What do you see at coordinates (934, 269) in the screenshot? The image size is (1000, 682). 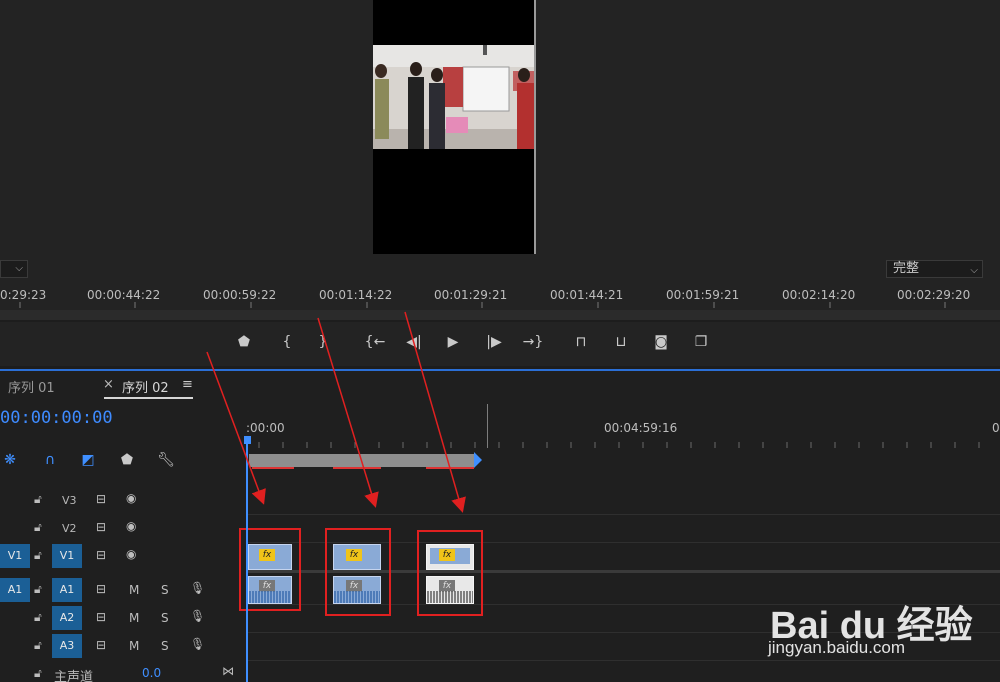 I see `playback-quality-dropdown: 完整 ⌵` at bounding box center [934, 269].